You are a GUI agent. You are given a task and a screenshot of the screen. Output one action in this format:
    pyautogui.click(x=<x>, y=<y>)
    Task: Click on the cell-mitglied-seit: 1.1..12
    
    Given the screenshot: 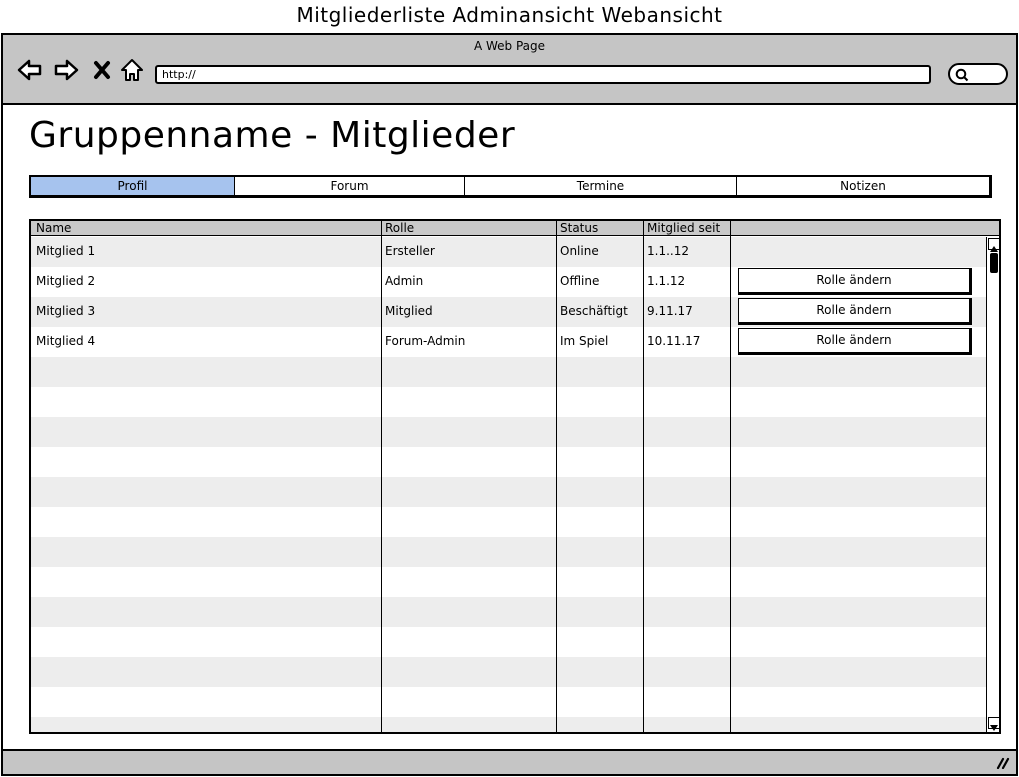 What is the action you would take?
    pyautogui.click(x=668, y=251)
    